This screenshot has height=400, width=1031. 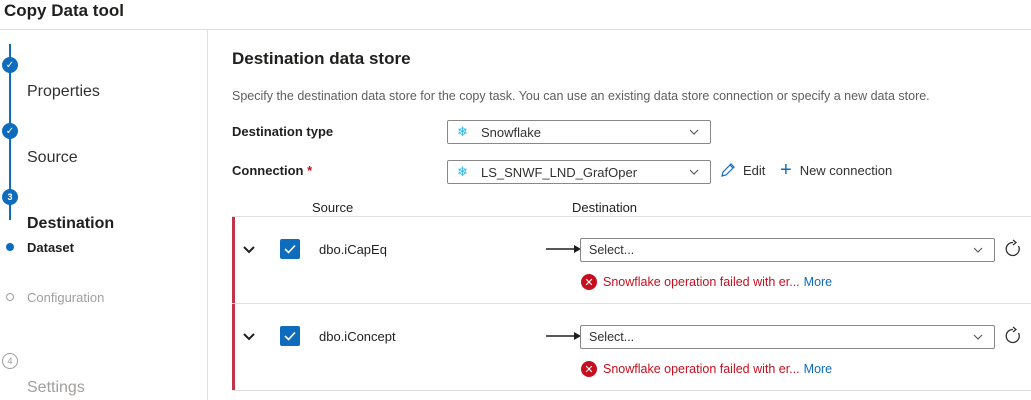 I want to click on step-label: Source, so click(x=52, y=157).